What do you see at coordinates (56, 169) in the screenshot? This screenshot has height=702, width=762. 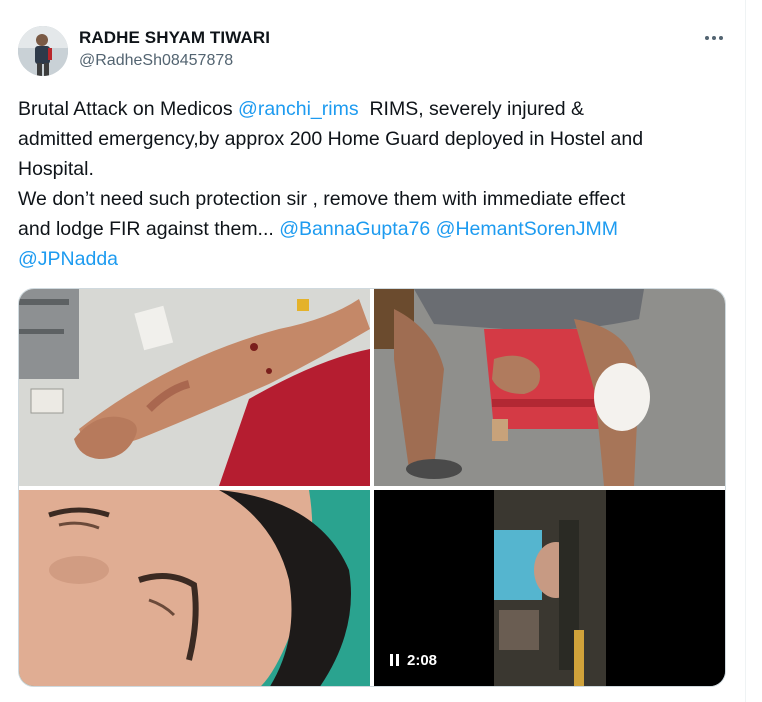 I see `tweet-line: Hospital.` at bounding box center [56, 169].